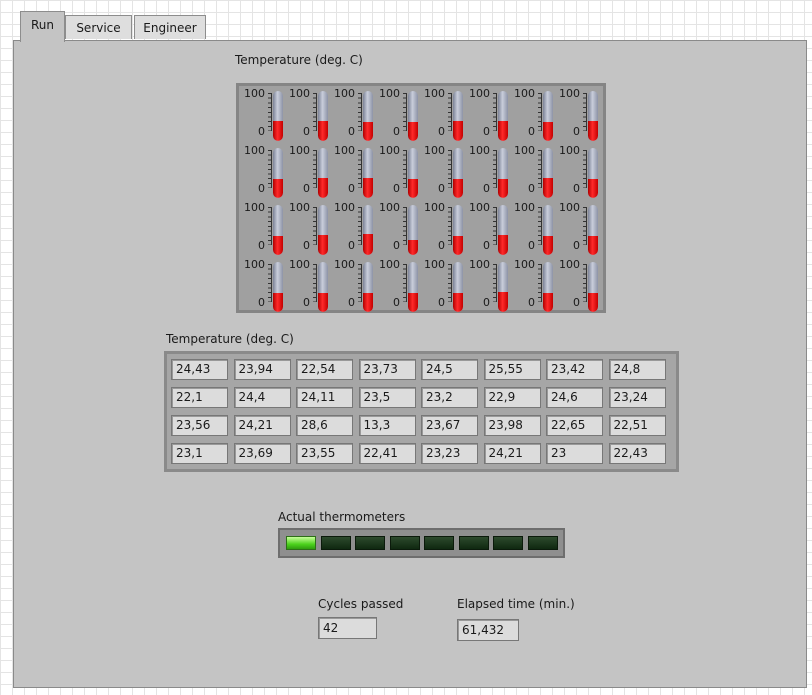 The image size is (812, 695). I want to click on thermometer-graph-title: Temperature (deg. C), so click(299, 60).